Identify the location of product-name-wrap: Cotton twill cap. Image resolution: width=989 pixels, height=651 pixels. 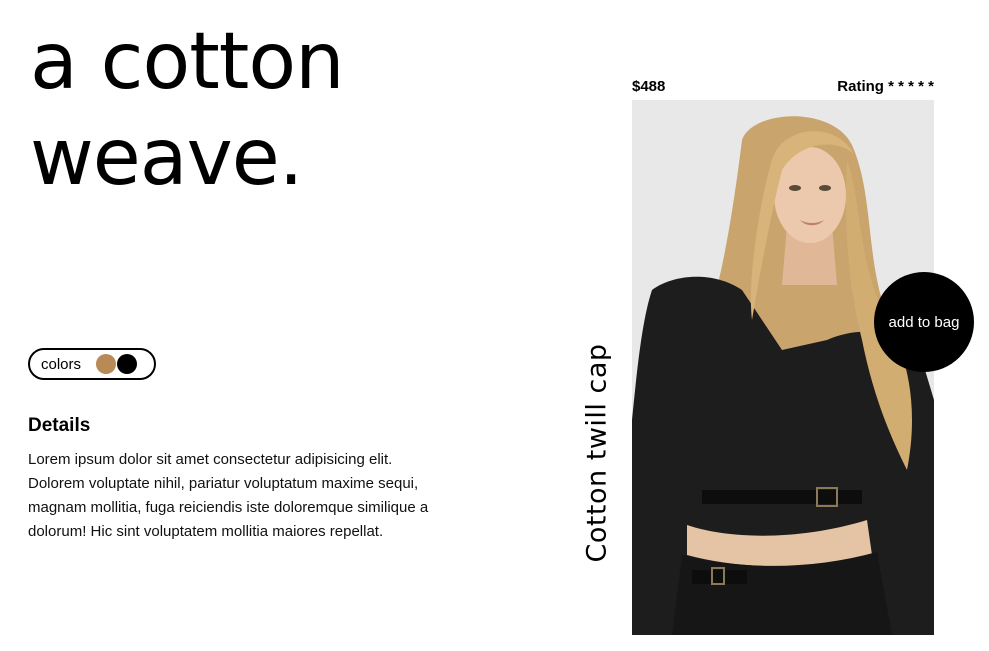
(597, 453).